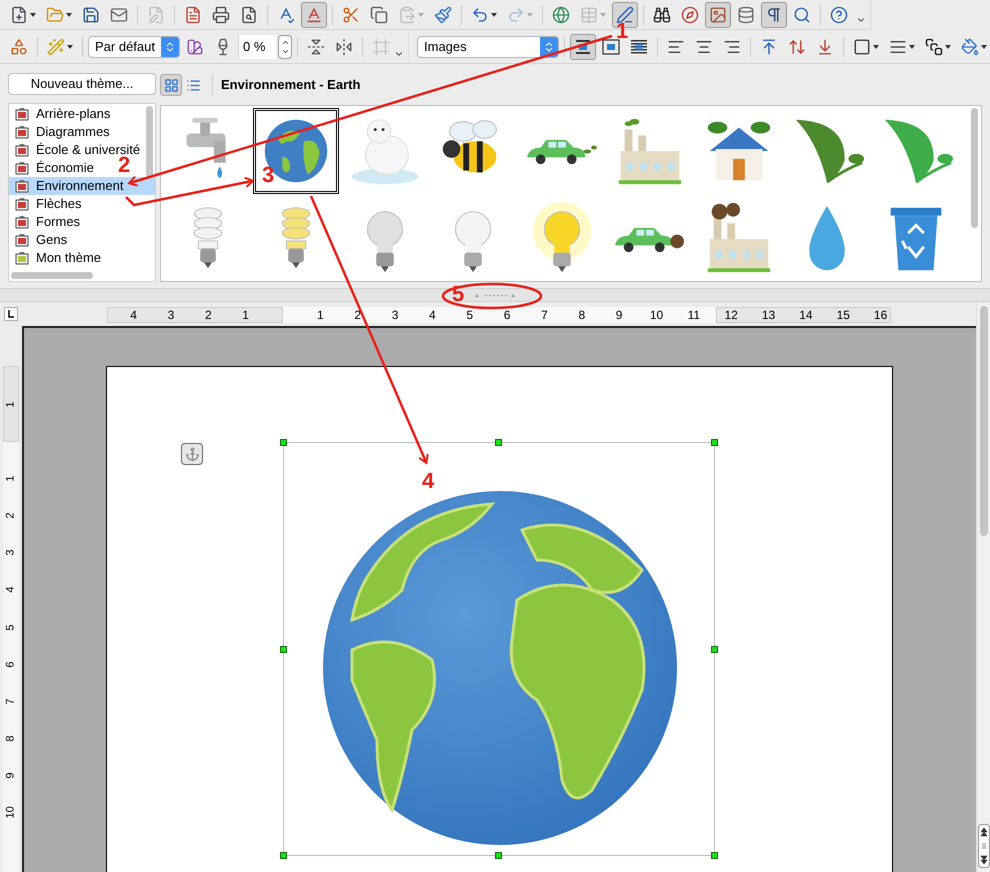 This screenshot has height=872, width=990. I want to click on scissors-icon, so click(351, 15).